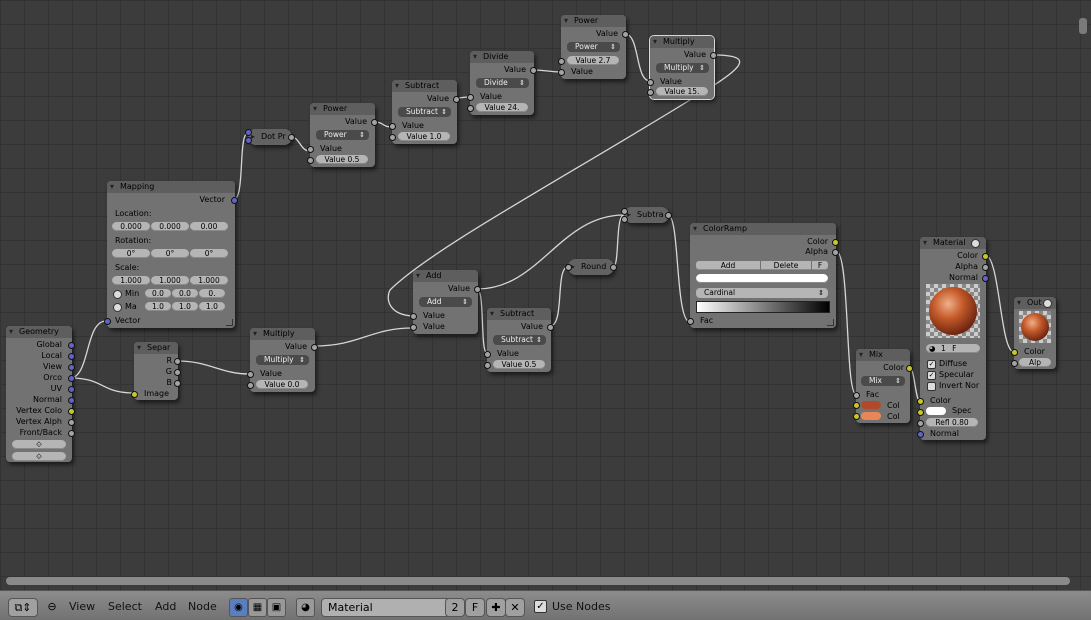 The width and height of the screenshot is (1091, 620). Describe the element at coordinates (502, 57) in the screenshot. I see `node-title: Divide` at that location.